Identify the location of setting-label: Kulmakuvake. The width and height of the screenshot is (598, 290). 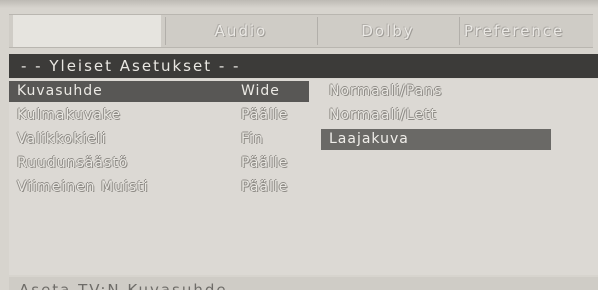
(69, 115).